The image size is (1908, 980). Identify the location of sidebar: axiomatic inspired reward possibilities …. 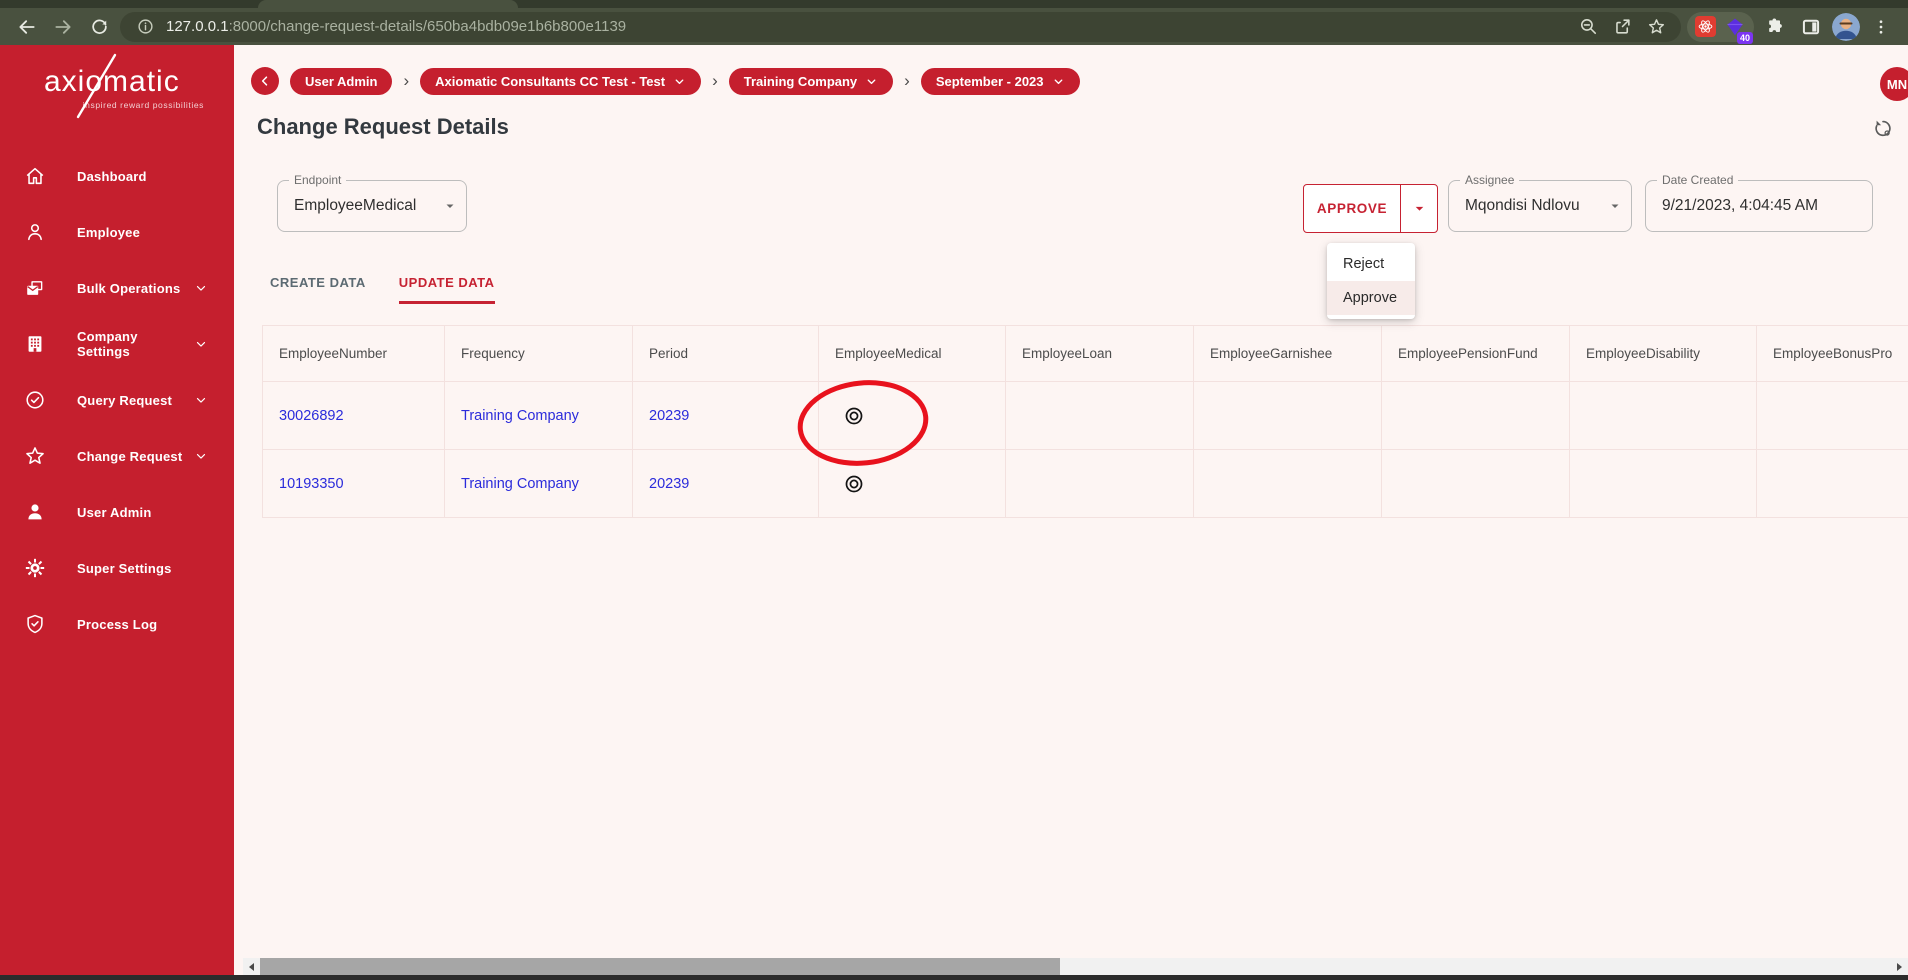
(117, 510).